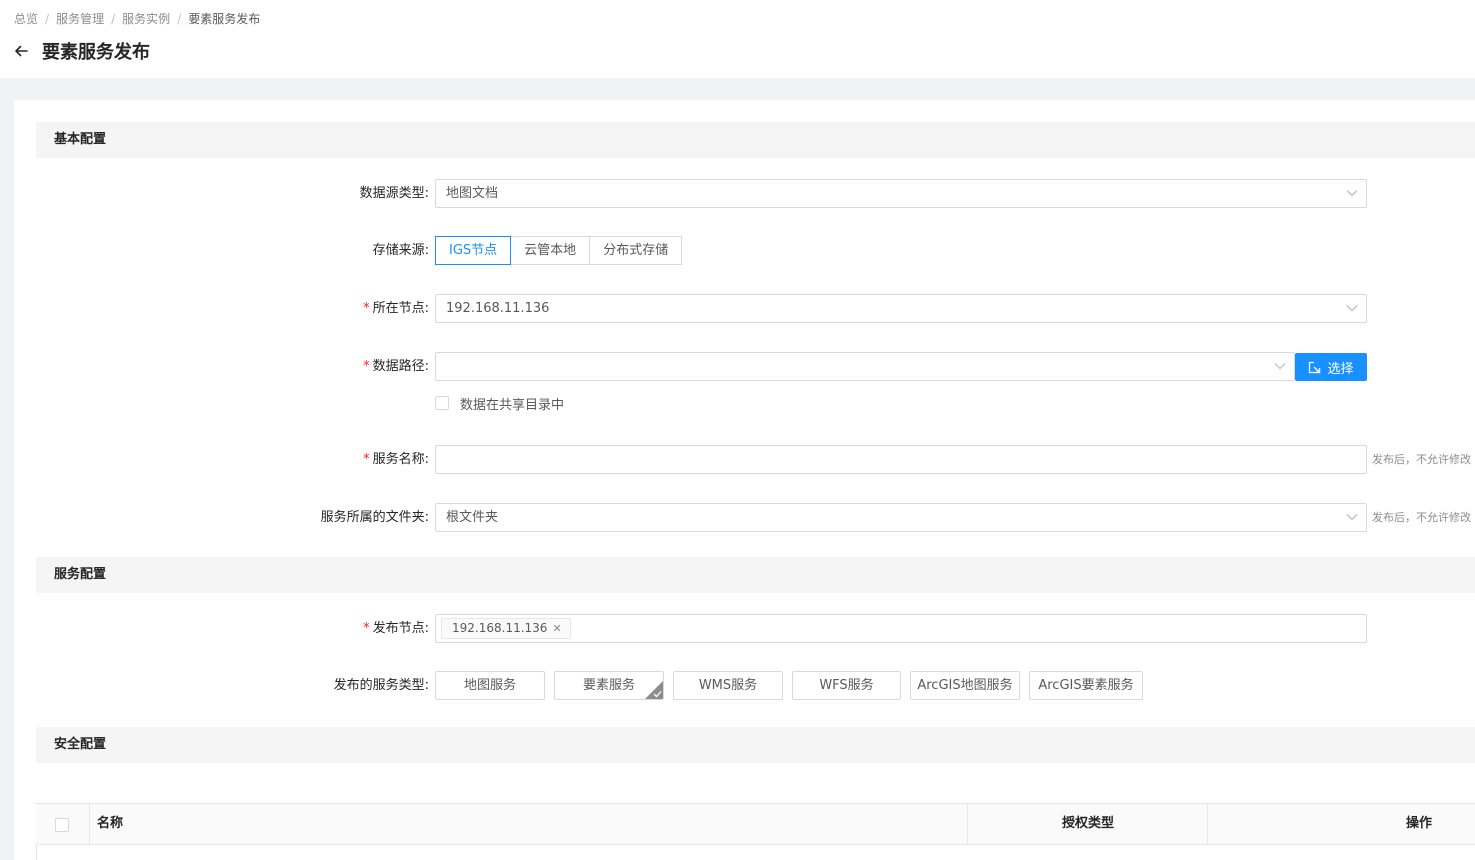  Describe the element at coordinates (728, 685) in the screenshot. I see `service-type-wms: WMS服务` at that location.